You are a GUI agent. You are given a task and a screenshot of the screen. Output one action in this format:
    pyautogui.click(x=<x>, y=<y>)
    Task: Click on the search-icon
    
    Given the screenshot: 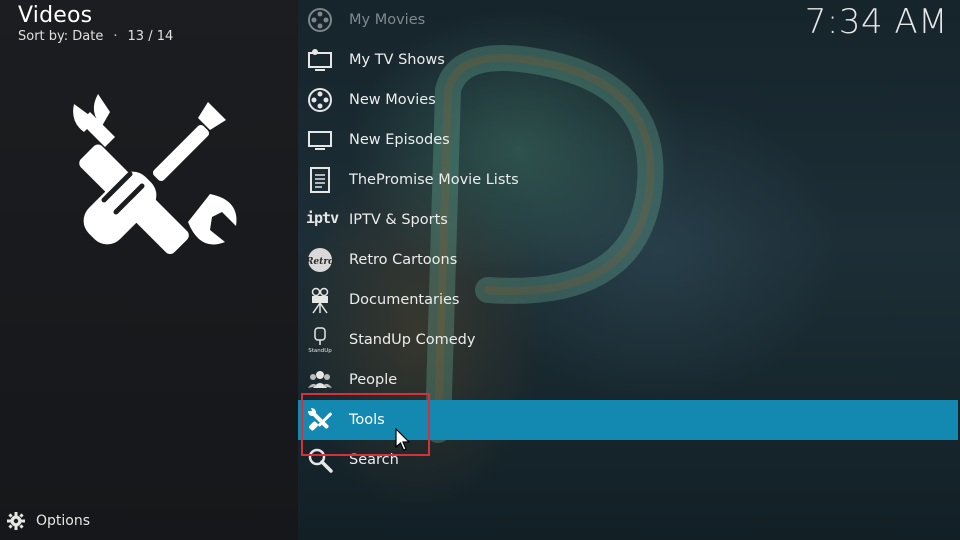 What is the action you would take?
    pyautogui.click(x=320, y=460)
    